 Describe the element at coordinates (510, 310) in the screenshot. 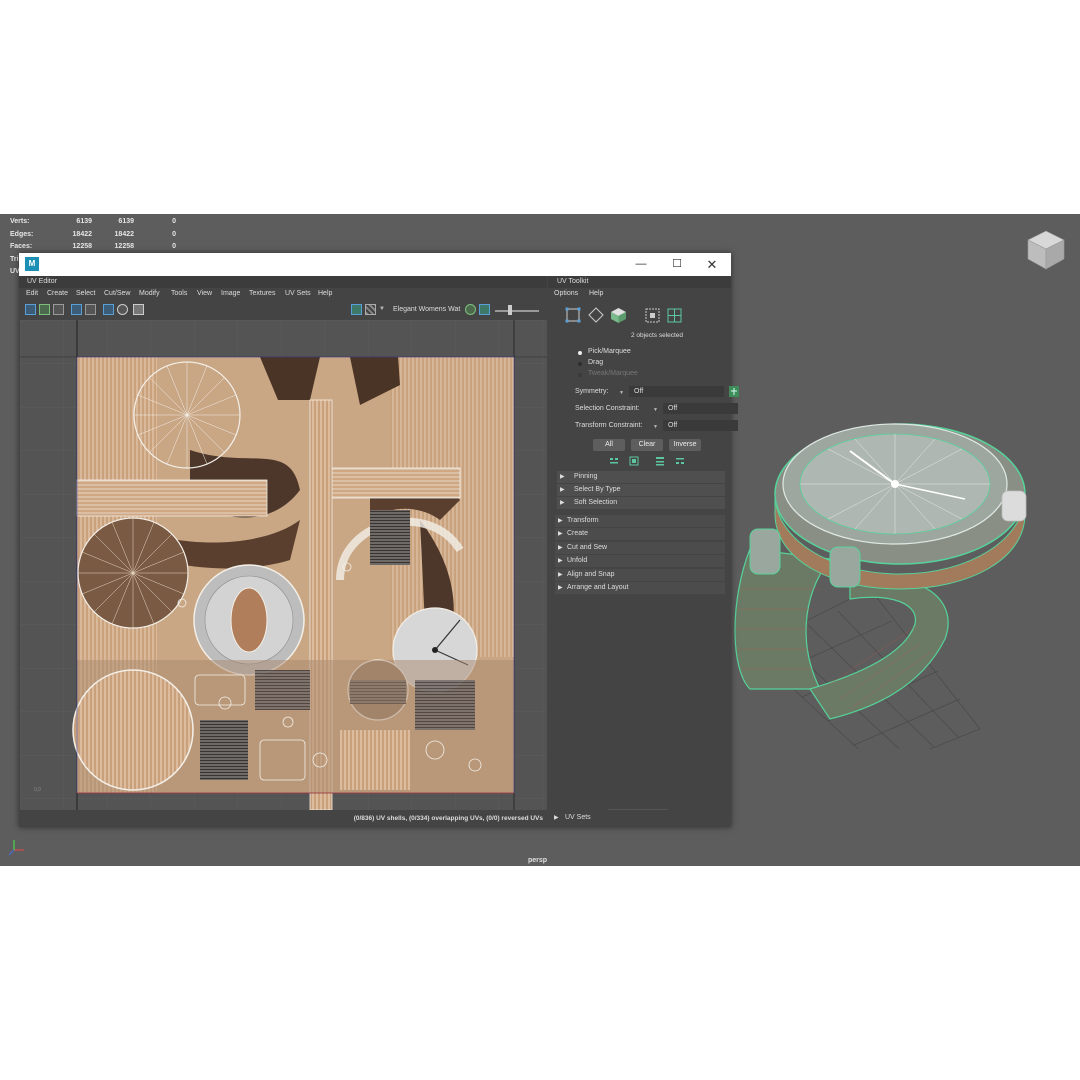

I see `exposure-slider-thumb` at that location.